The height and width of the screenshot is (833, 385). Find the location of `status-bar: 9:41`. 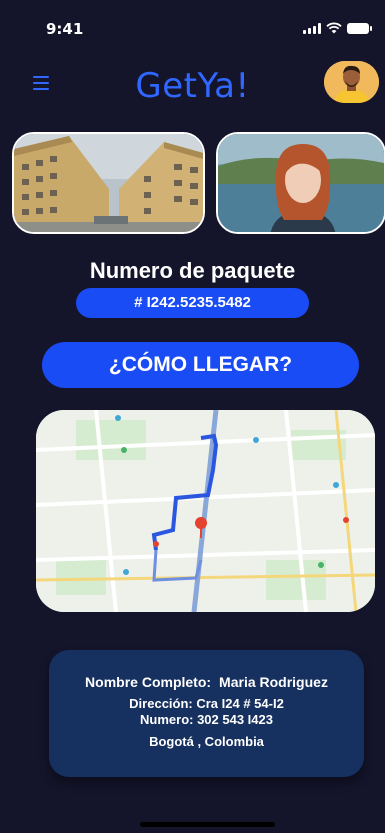

status-bar: 9:41 is located at coordinates (192, 22).